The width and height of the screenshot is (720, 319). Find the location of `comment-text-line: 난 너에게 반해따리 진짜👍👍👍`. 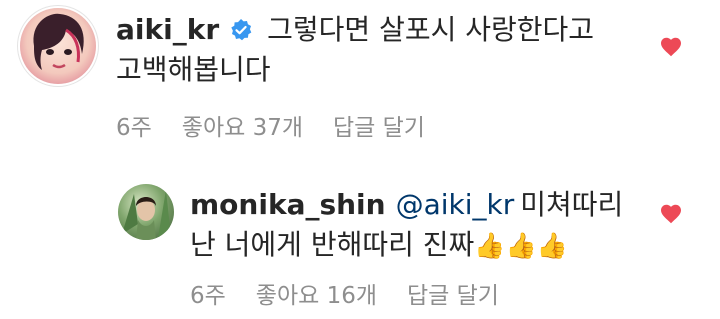

comment-text-line: 난 너에게 반해따리 진짜👍👍👍 is located at coordinates (415, 245).